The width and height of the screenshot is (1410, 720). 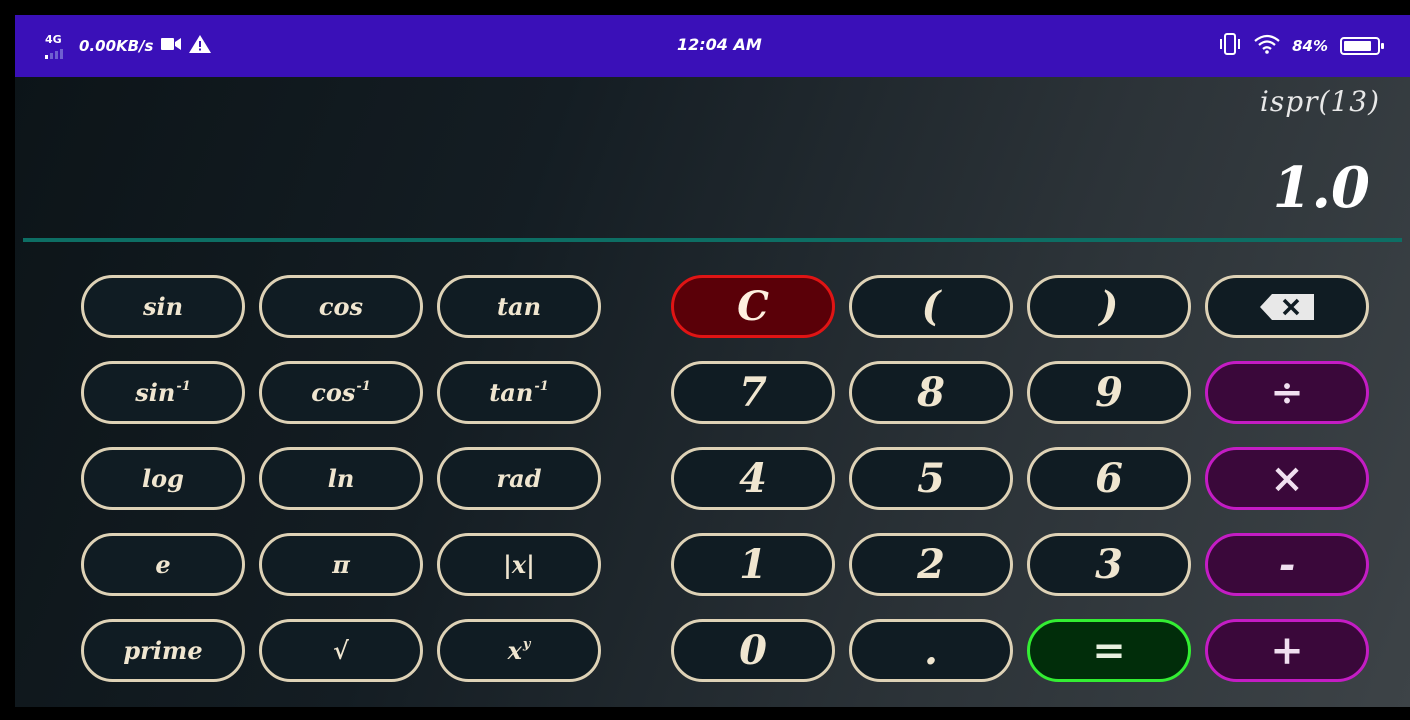 I want to click on digit-2-button: 2, so click(x=931, y=564).